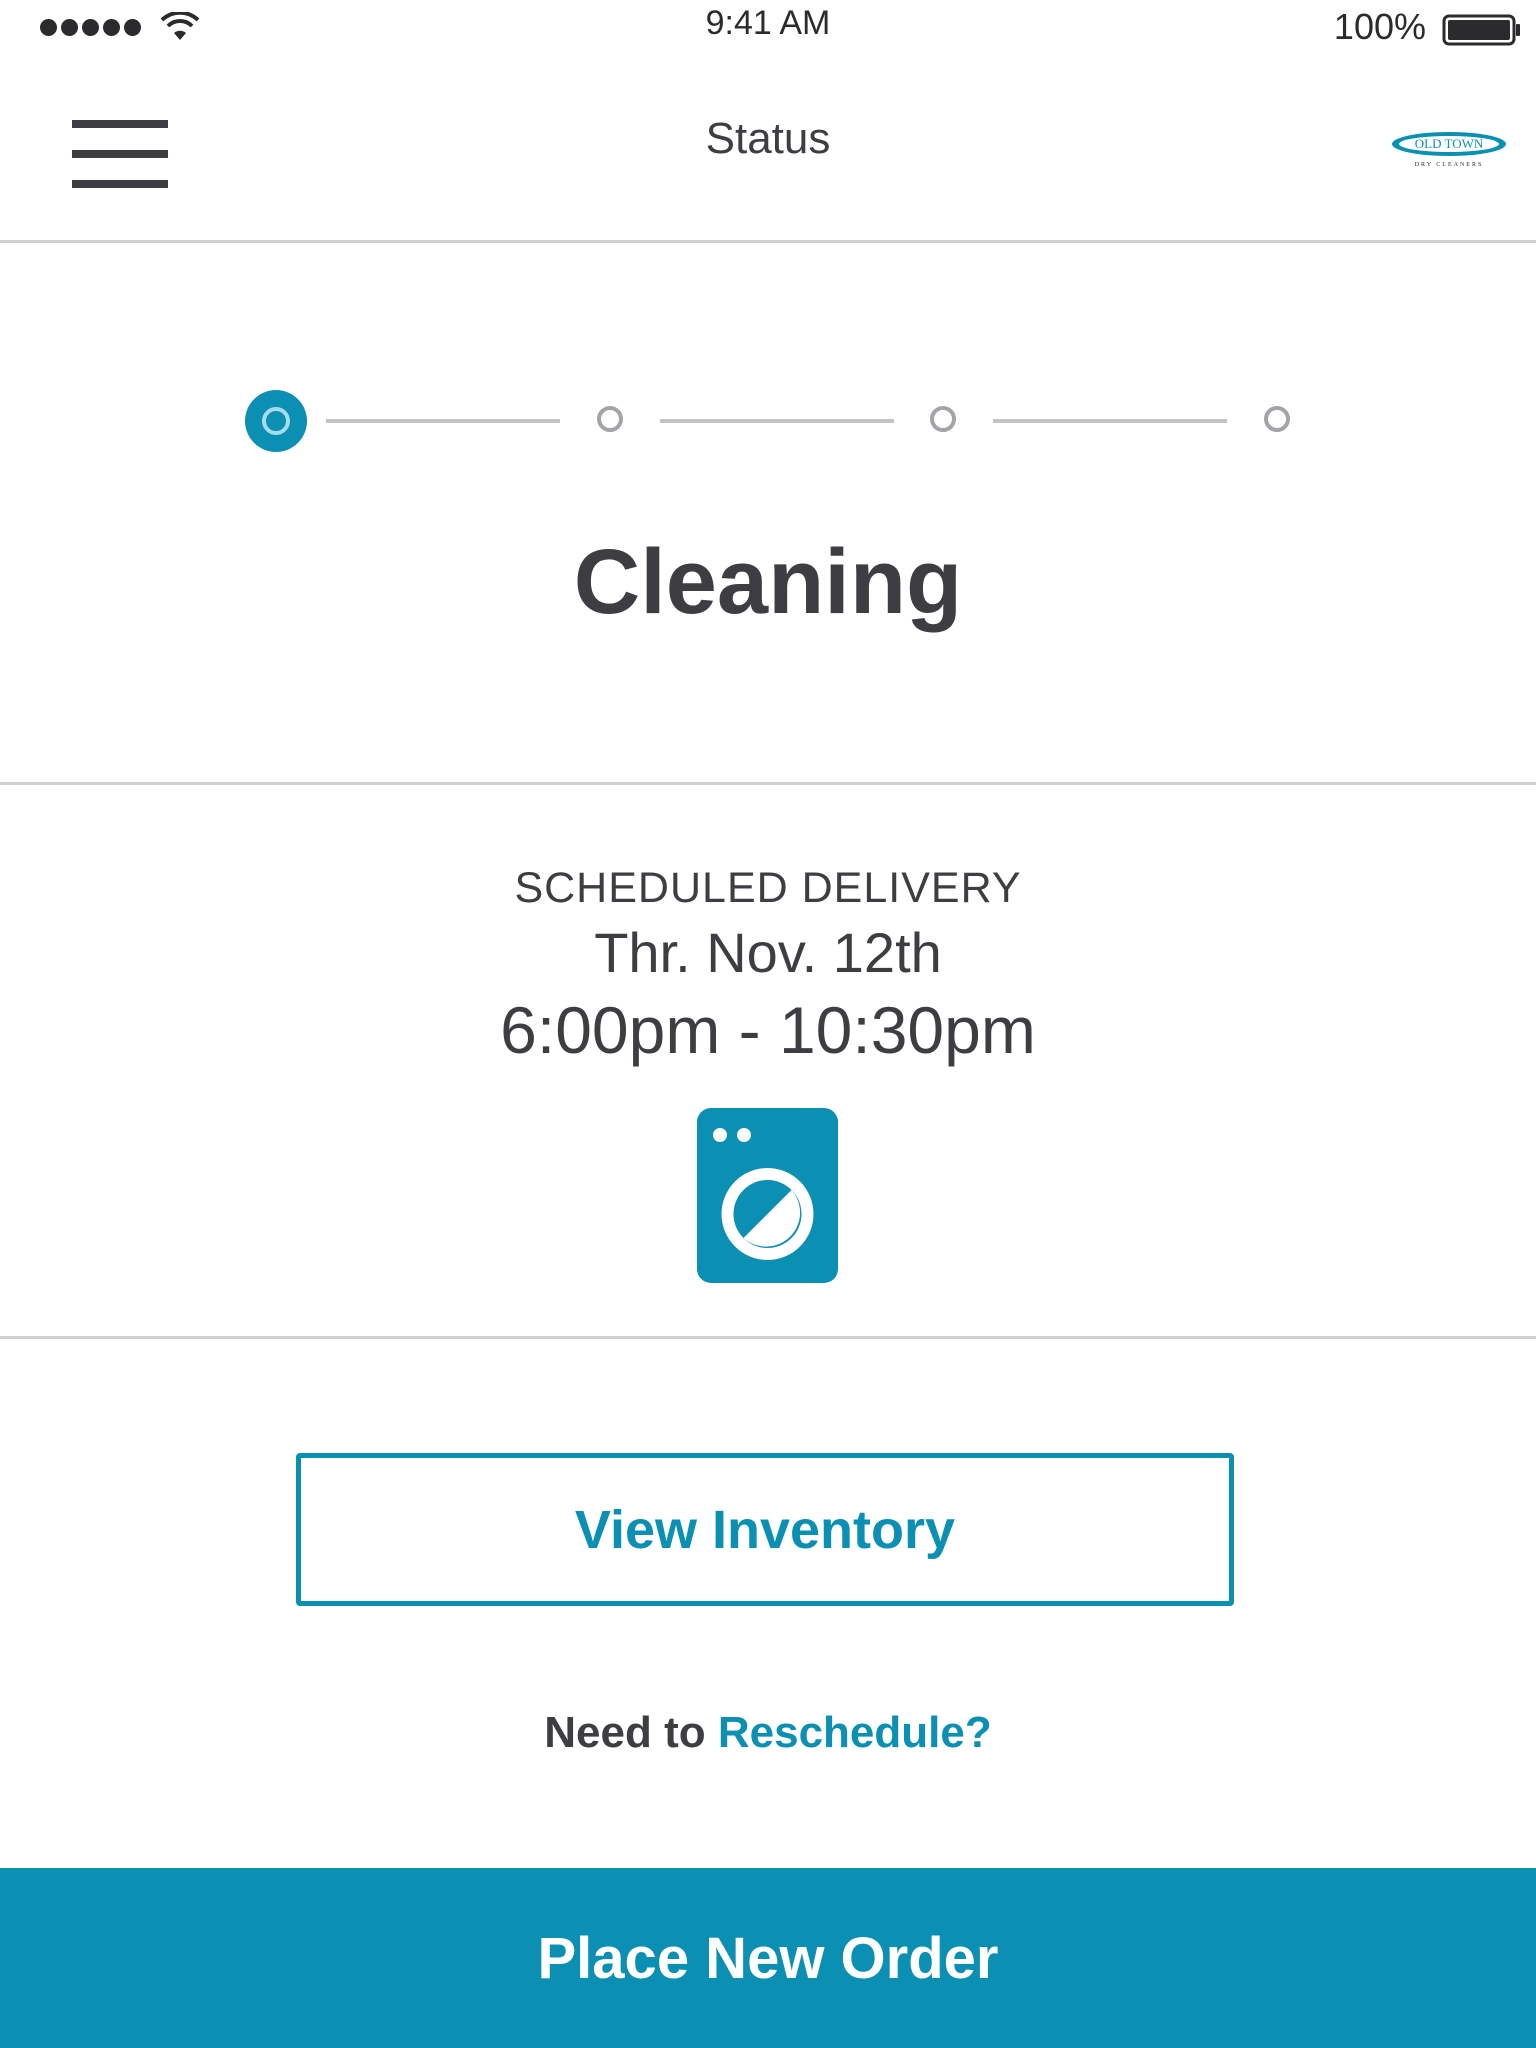 This screenshot has height=2048, width=1536. Describe the element at coordinates (768, 952) in the screenshot. I see `delivery-date: Thr. Nov. 12th` at that location.